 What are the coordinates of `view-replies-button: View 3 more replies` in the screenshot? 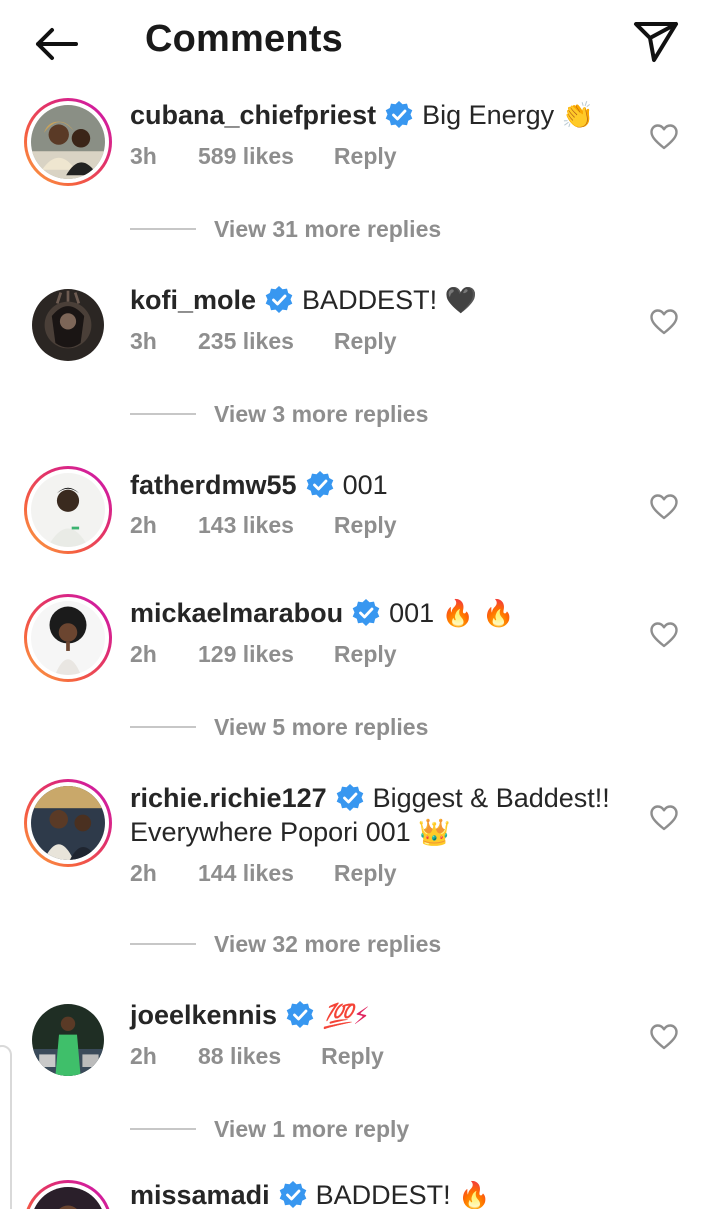 It's located at (279, 414).